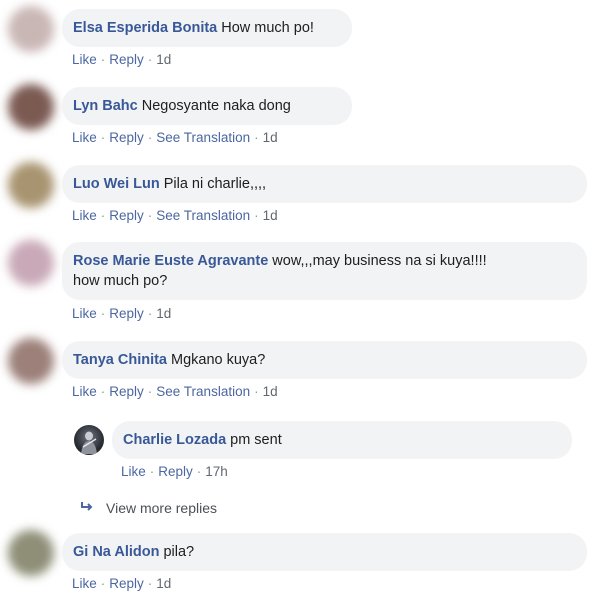 This screenshot has height=592, width=600. What do you see at coordinates (116, 184) in the screenshot?
I see `comment-author: Luo Wei Lun` at bounding box center [116, 184].